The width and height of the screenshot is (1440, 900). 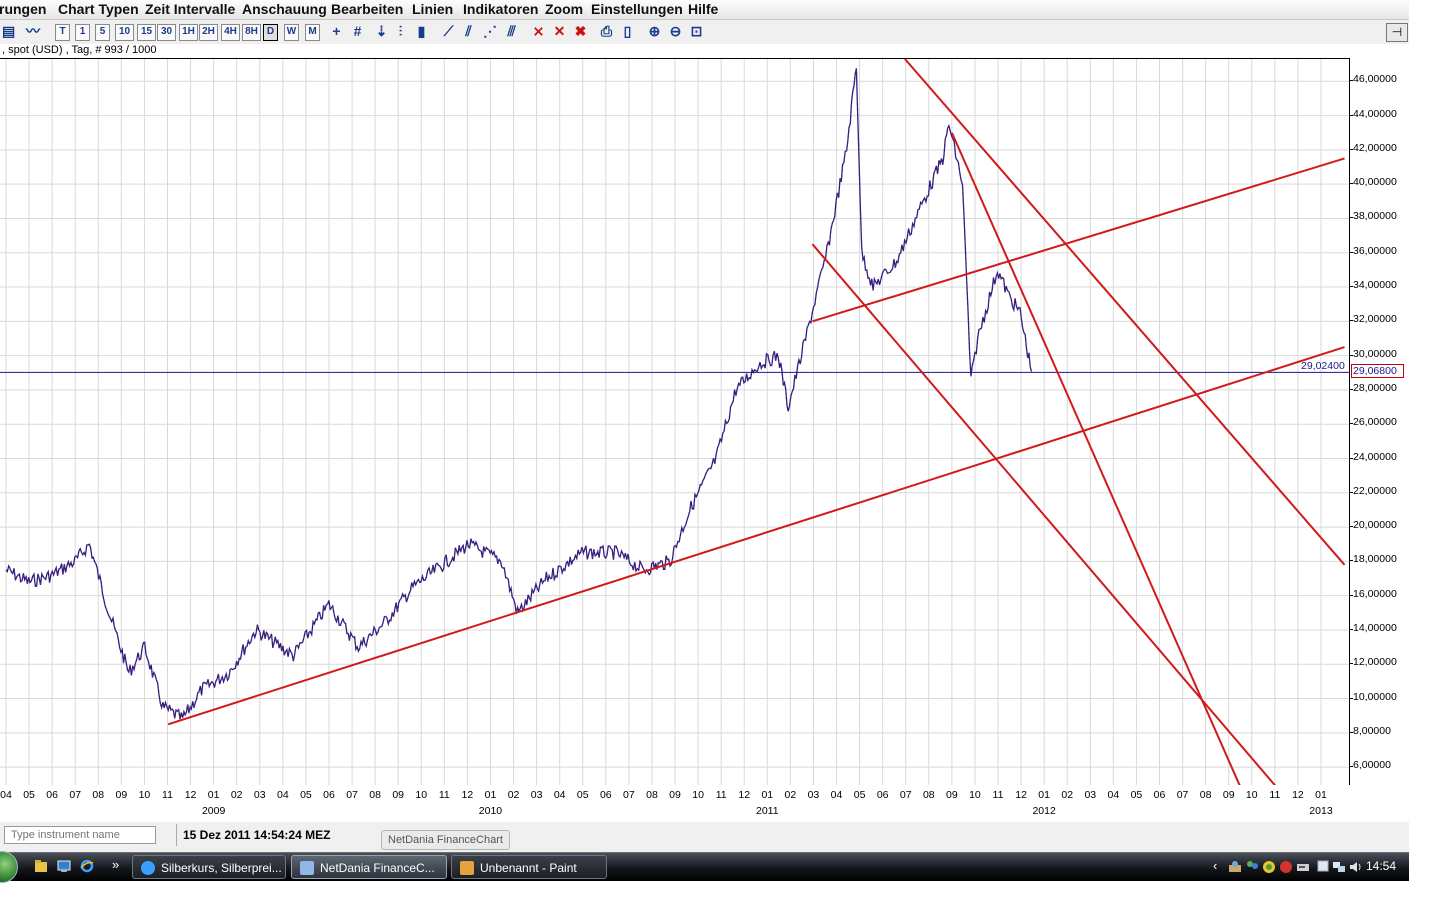 What do you see at coordinates (432, 9) in the screenshot?
I see `menu-linien: Linien` at bounding box center [432, 9].